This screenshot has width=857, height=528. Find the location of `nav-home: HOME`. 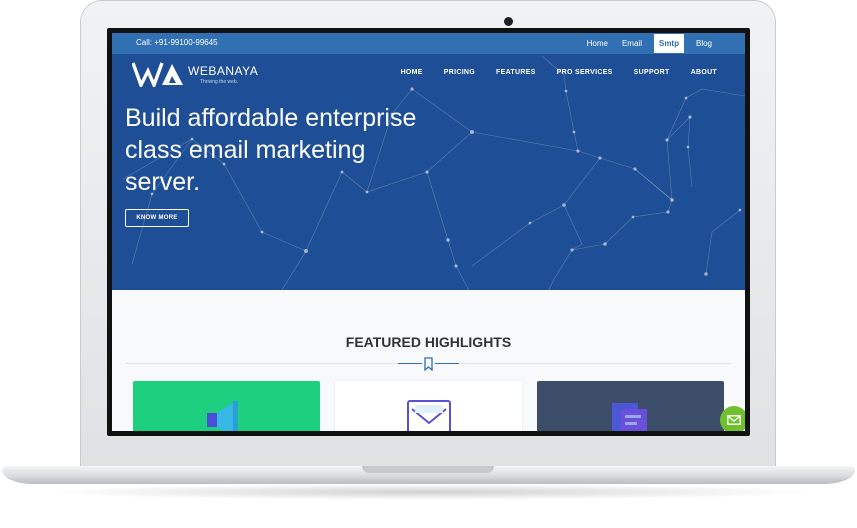

nav-home: HOME is located at coordinates (412, 72).